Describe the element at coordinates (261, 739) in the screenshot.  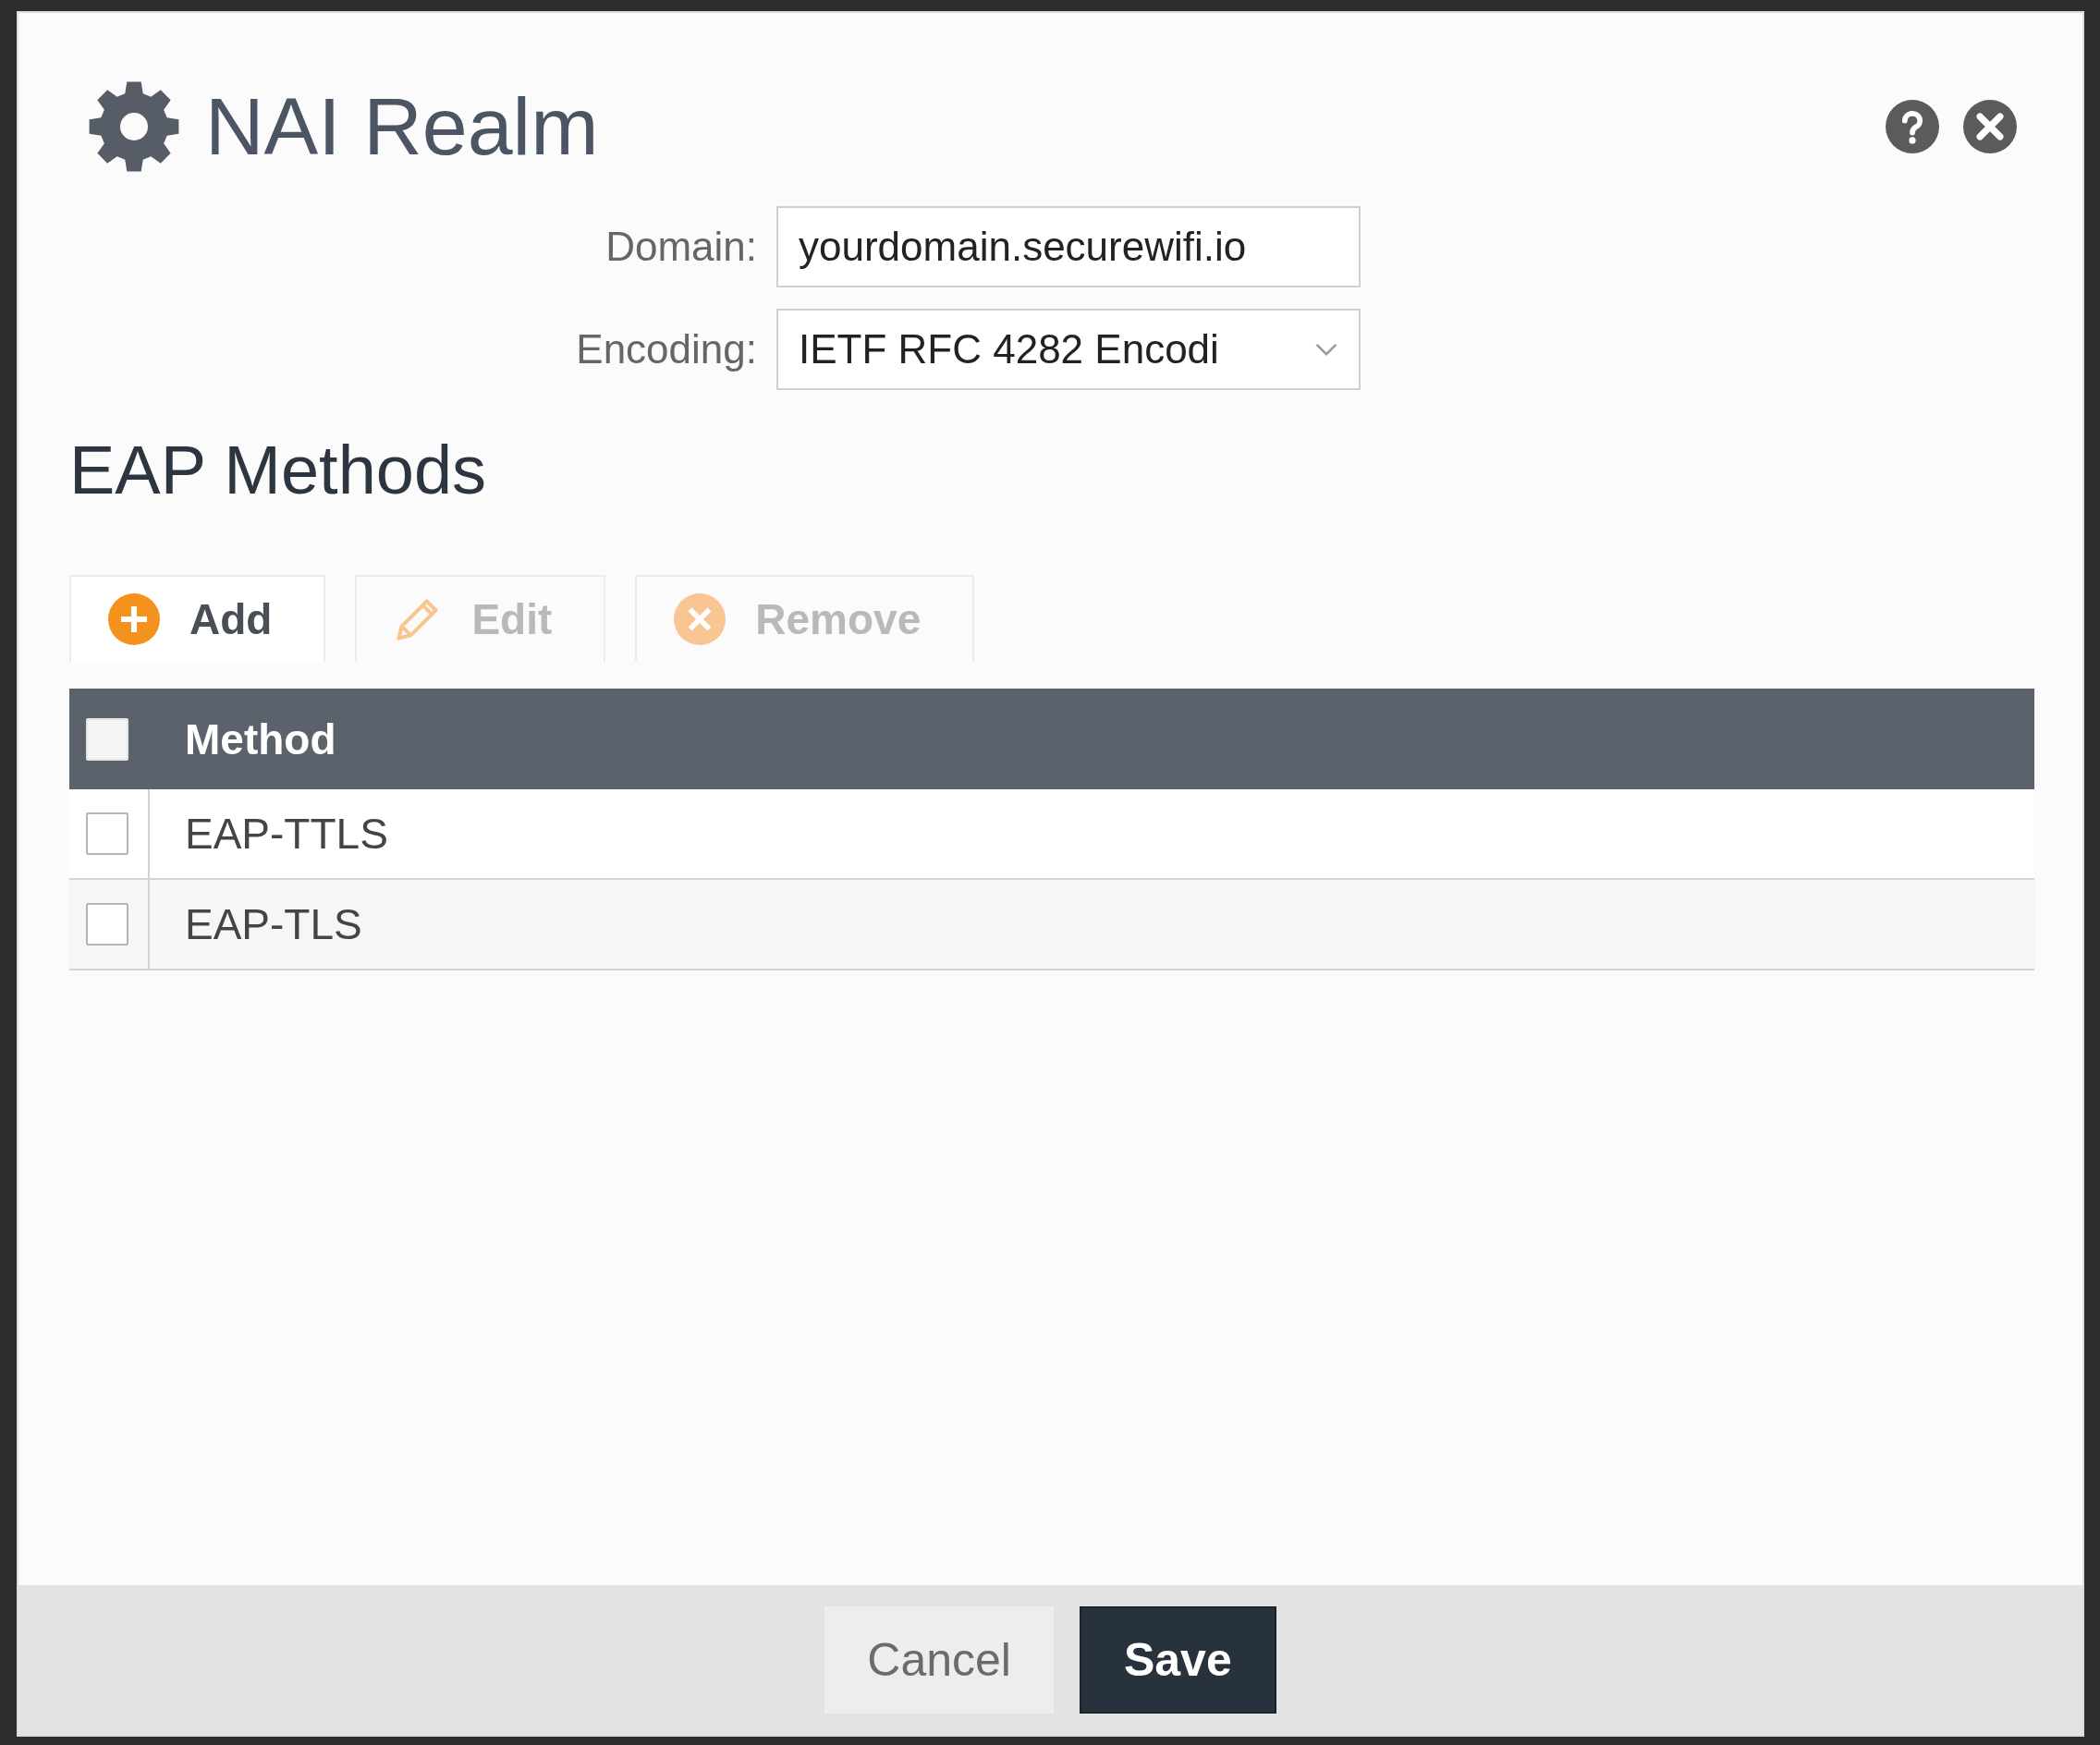
I see `column-header: Method` at that location.